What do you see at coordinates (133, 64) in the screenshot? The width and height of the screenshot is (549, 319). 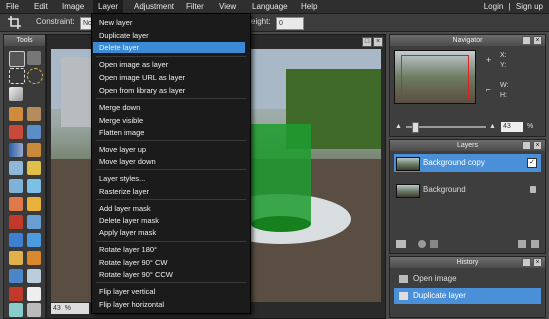 I see `menu-item-open-image-as-layer: Open image as layer` at bounding box center [133, 64].